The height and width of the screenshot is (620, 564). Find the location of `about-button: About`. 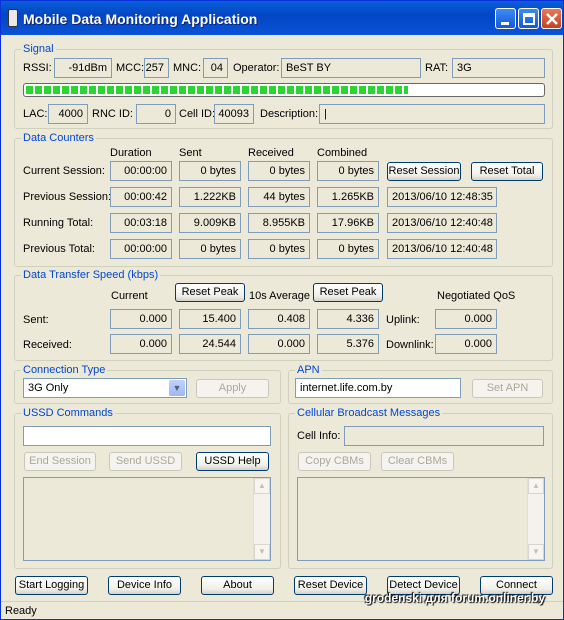

about-button: About is located at coordinates (237, 585).